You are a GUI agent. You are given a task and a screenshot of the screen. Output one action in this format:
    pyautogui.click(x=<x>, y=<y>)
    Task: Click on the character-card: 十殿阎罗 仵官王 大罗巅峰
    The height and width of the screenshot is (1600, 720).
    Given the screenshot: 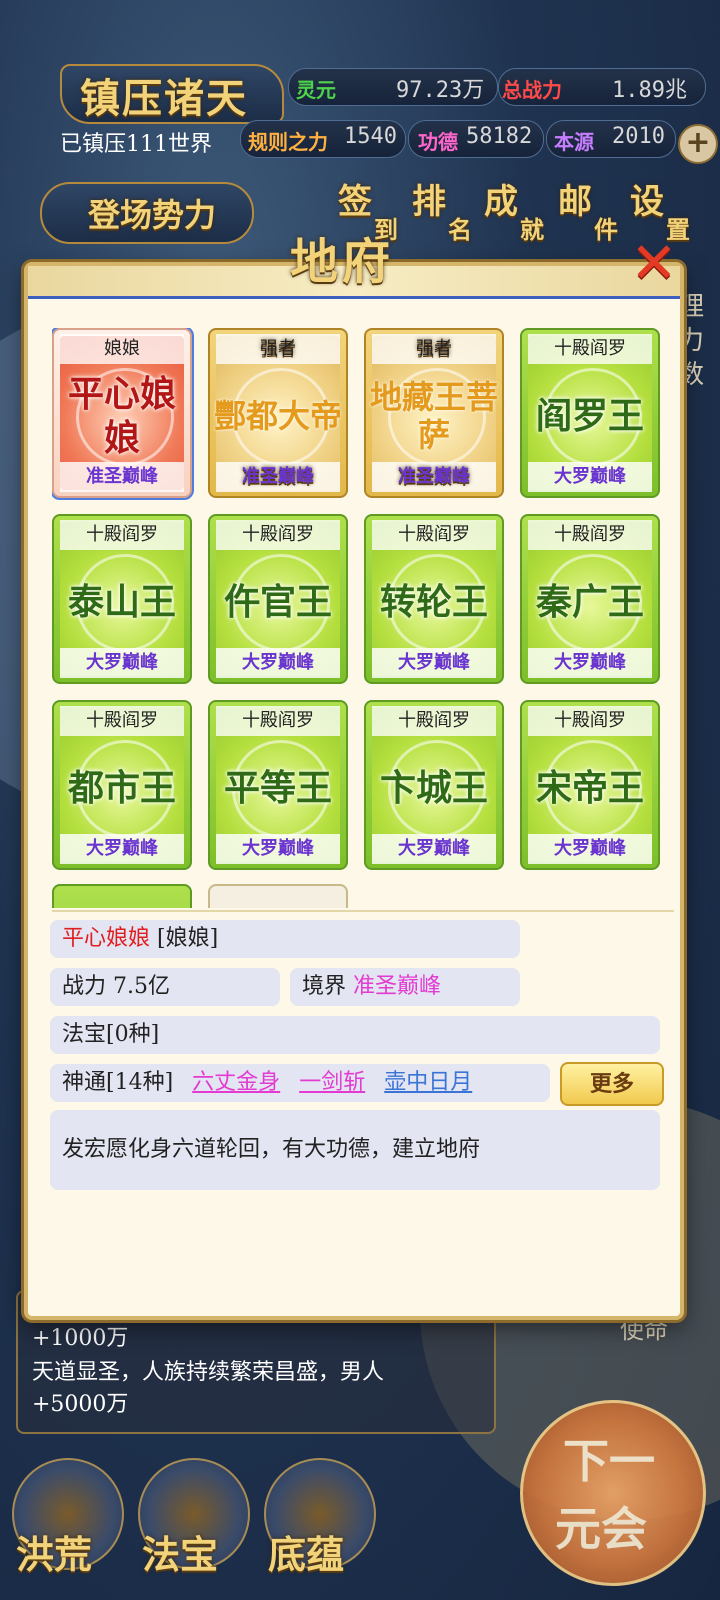 What is the action you would take?
    pyautogui.click(x=278, y=599)
    